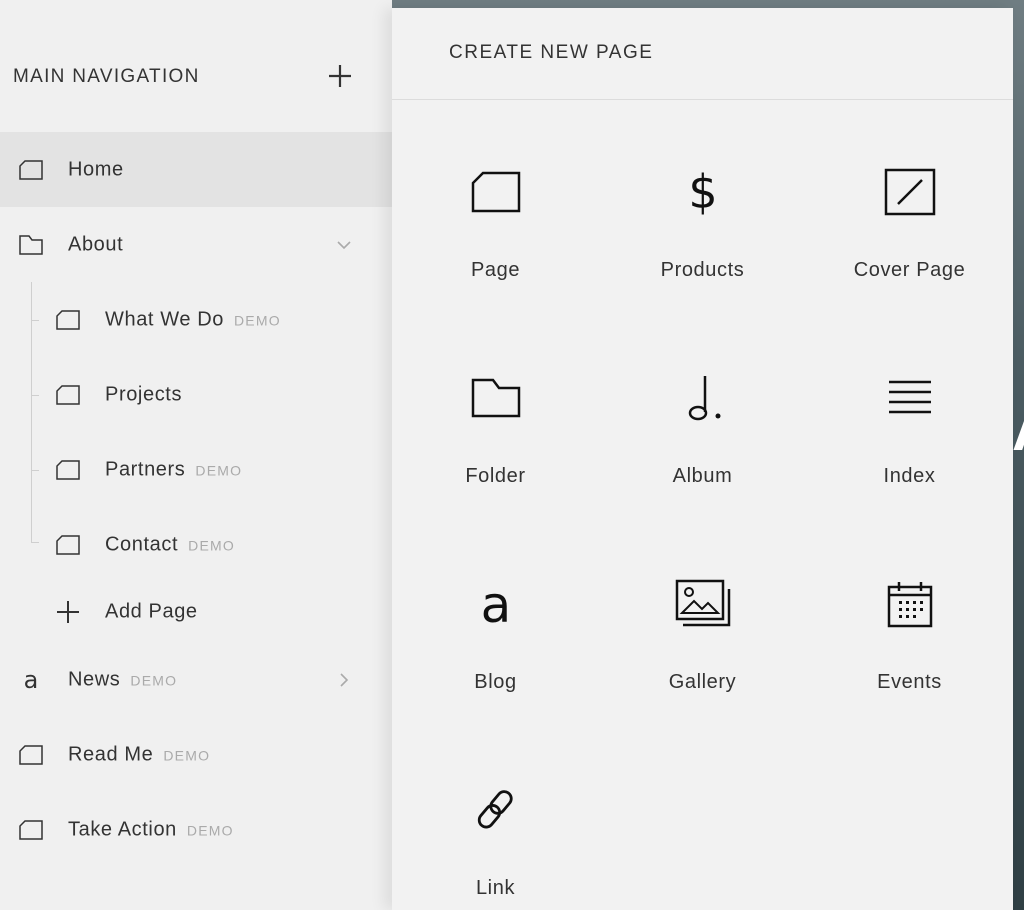 Image resolution: width=1024 pixels, height=910 pixels. Describe the element at coordinates (68, 612) in the screenshot. I see `plus-icon` at that location.